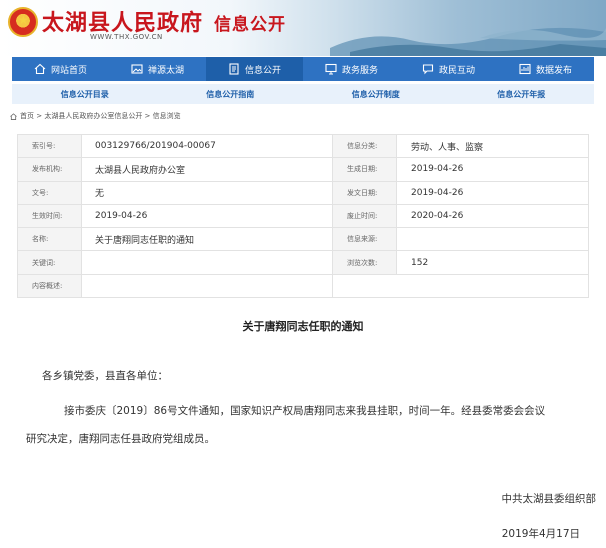  Describe the element at coordinates (231, 94) in the screenshot. I see `subnav-guide: 信息公开指南` at that location.